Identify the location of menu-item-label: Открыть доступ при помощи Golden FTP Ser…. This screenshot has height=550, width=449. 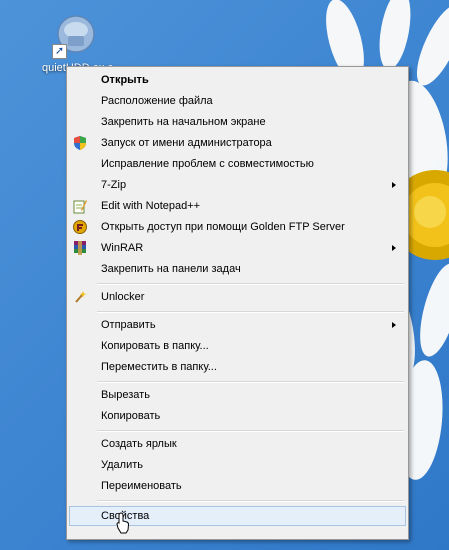
(223, 227).